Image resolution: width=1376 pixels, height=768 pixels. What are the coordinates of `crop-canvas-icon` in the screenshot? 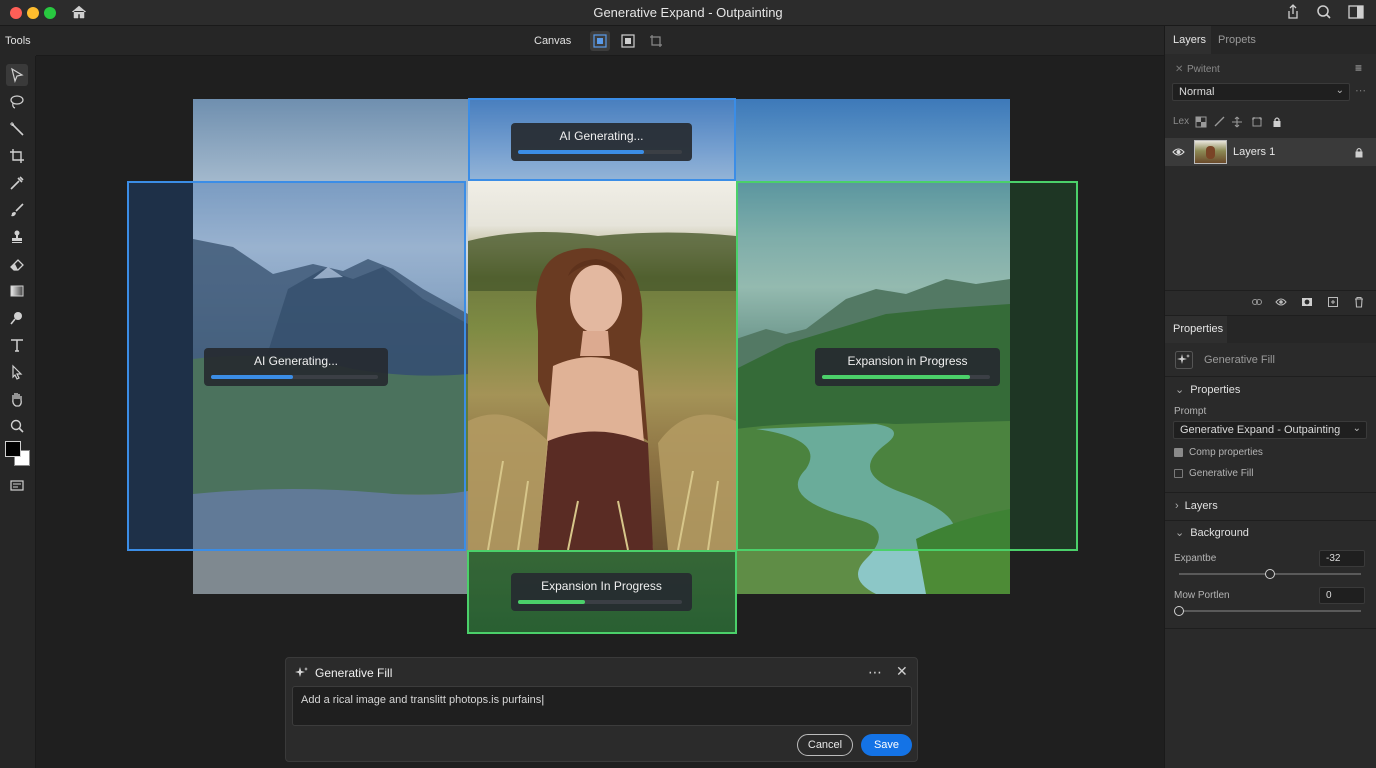 It's located at (656, 41).